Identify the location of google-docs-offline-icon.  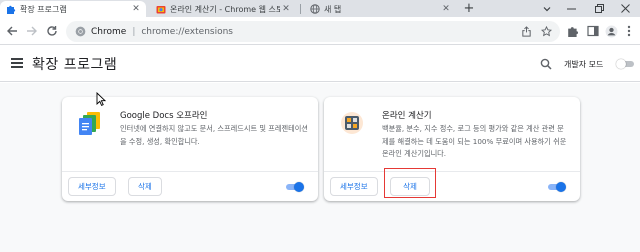
(90, 123).